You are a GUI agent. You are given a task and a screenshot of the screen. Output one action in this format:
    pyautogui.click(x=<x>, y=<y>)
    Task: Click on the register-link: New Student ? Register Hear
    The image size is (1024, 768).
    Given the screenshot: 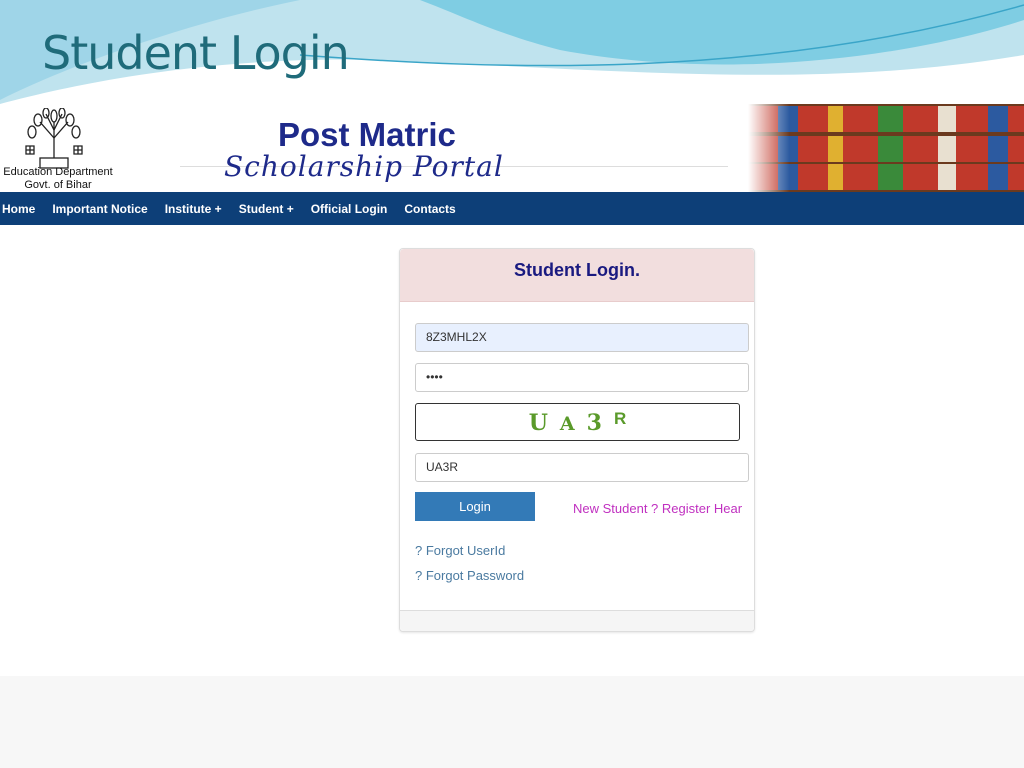 What is the action you would take?
    pyautogui.click(x=657, y=508)
    